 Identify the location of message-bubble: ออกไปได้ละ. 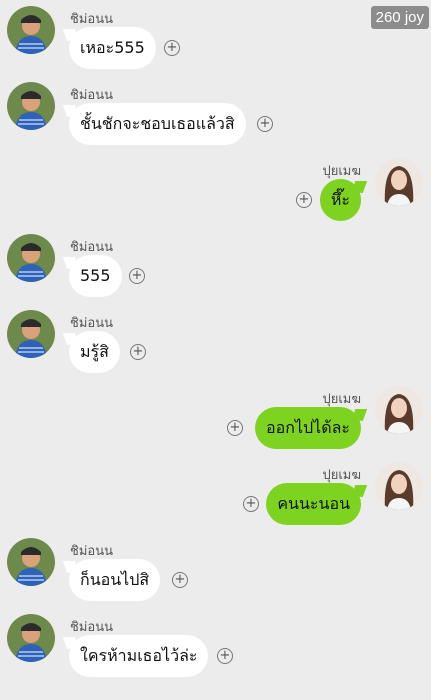
(308, 428).